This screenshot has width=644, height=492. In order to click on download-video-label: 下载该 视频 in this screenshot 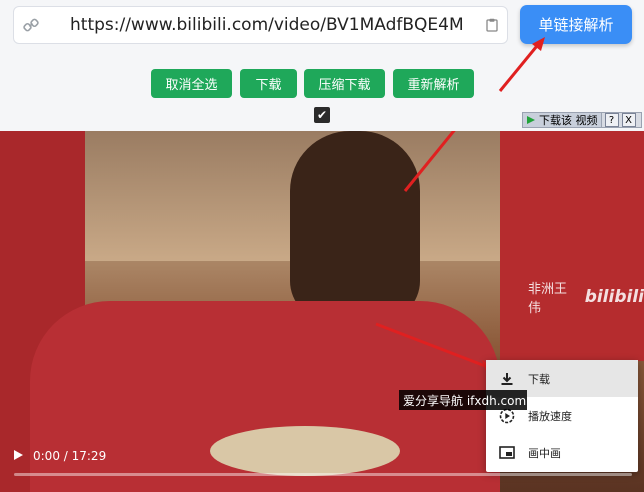, I will do `click(568, 120)`.